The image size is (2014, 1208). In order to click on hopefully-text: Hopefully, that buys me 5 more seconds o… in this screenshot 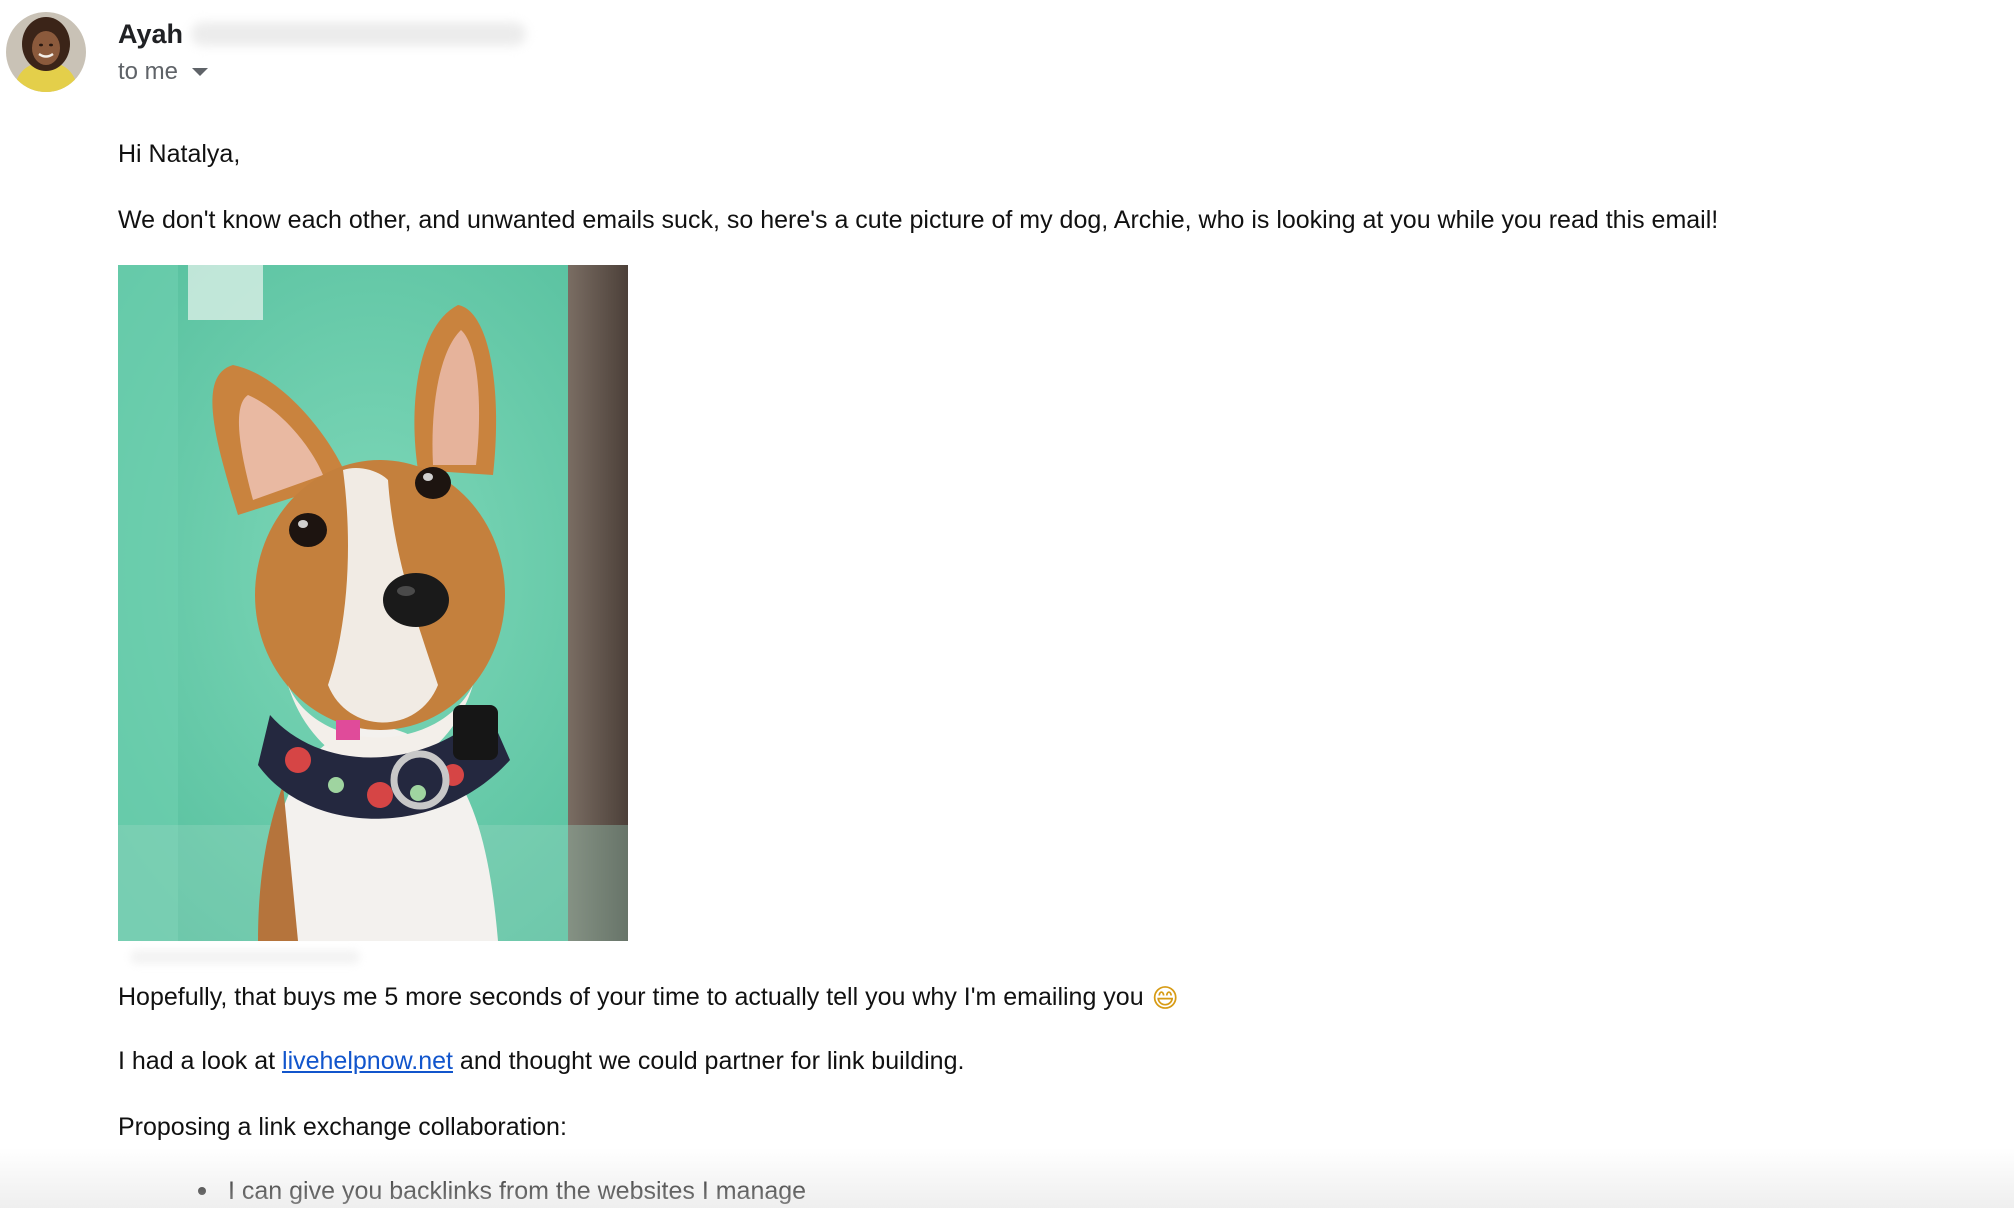, I will do `click(631, 997)`.